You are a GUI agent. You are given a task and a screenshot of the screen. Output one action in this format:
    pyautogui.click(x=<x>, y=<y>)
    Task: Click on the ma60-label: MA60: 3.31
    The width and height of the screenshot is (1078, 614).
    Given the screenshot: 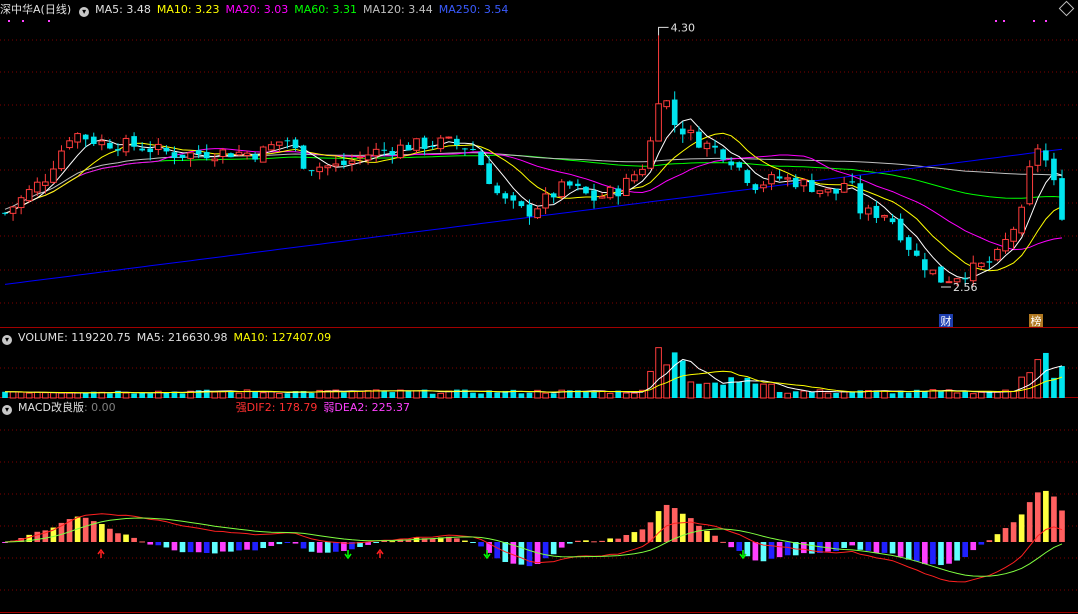 What is the action you would take?
    pyautogui.click(x=325, y=9)
    